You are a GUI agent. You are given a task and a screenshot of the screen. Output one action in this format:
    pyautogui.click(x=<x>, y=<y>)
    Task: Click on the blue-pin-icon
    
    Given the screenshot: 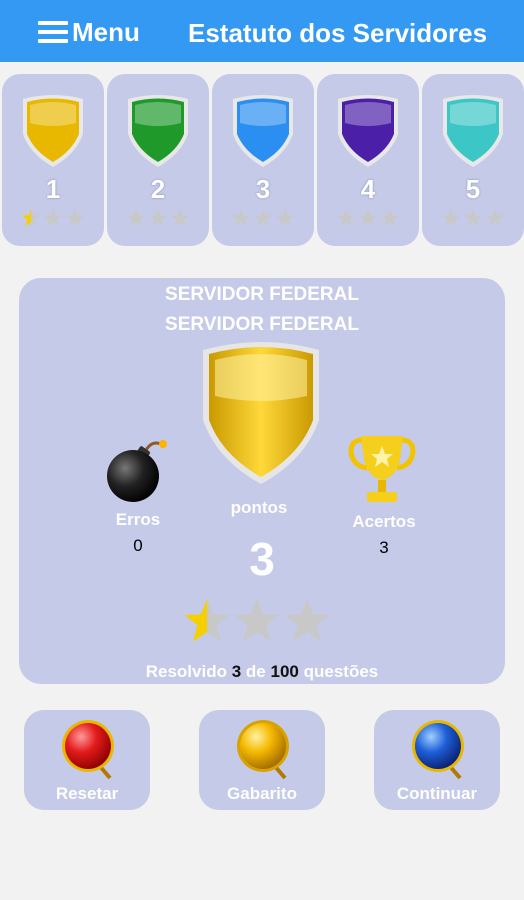 What is the action you would take?
    pyautogui.click(x=438, y=750)
    